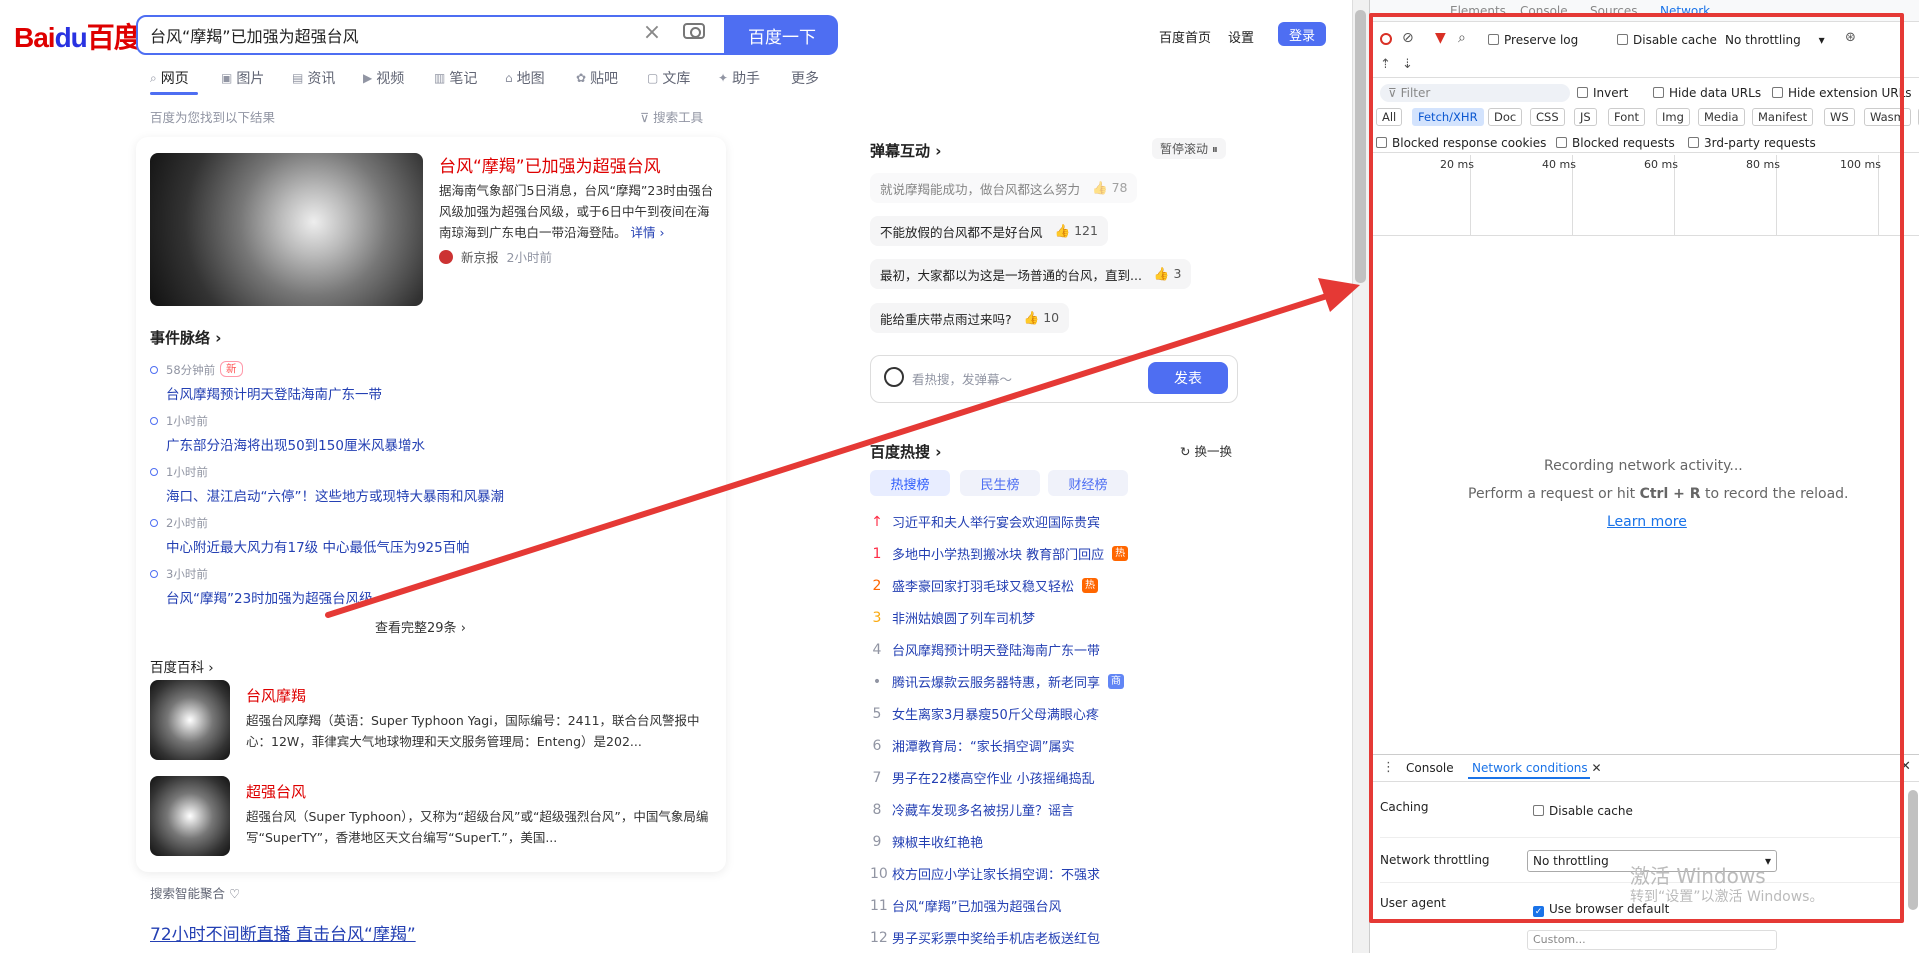 Image resolution: width=1919 pixels, height=953 pixels. I want to click on danmu-placeholder: 看热搜，发弹幕～, so click(962, 379).